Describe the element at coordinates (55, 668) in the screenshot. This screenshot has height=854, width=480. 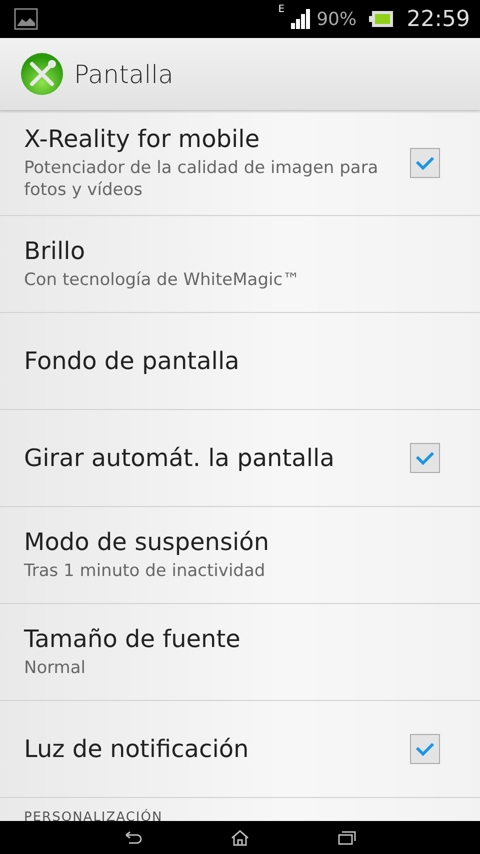
I see `setting-summary: Normal` at that location.